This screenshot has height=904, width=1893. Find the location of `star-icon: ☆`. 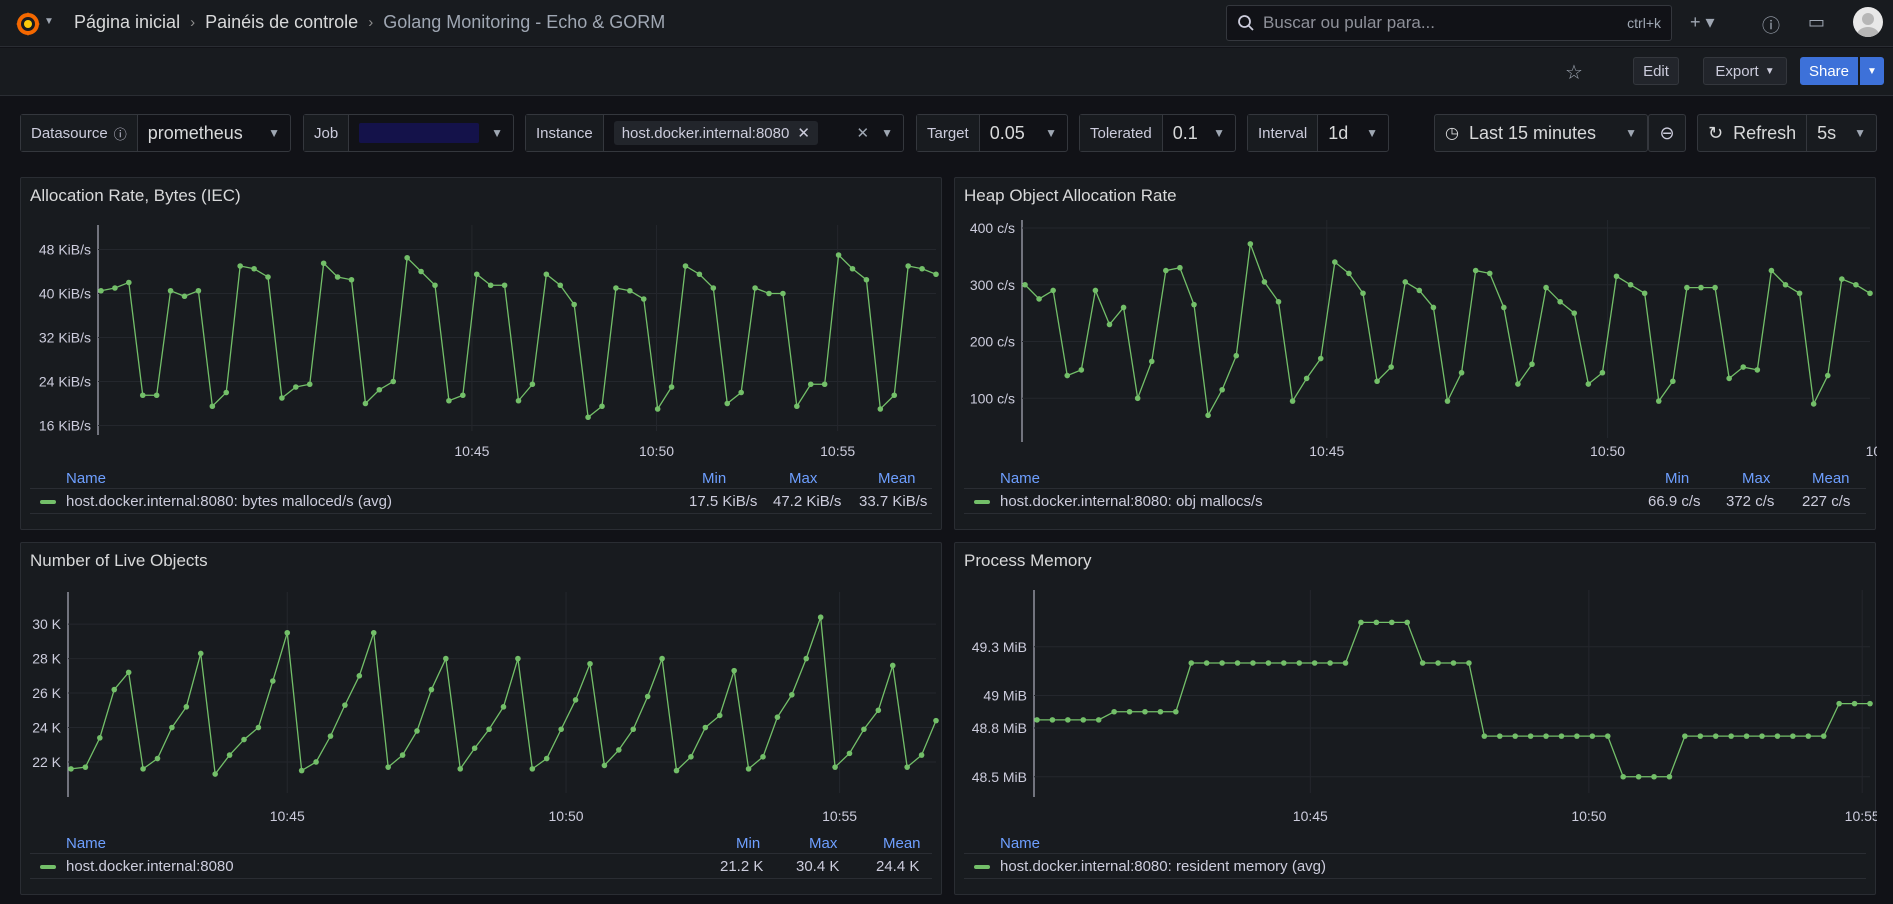

star-icon: ☆ is located at coordinates (1574, 72).